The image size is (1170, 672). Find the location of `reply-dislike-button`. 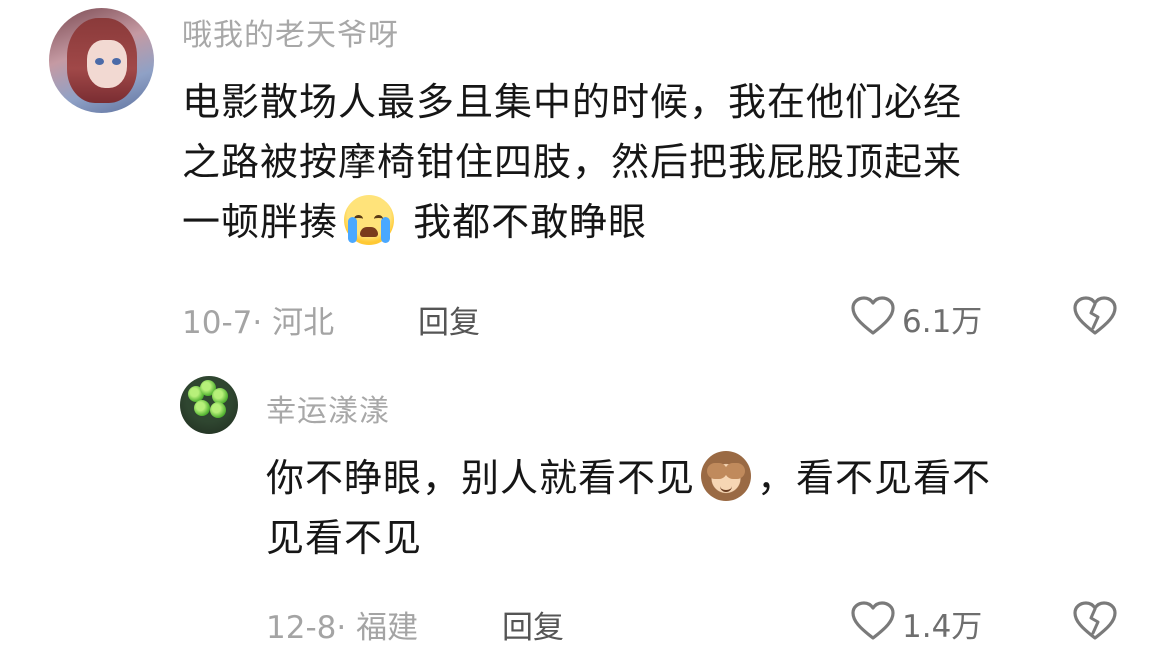

reply-dislike-button is located at coordinates (1095, 623).